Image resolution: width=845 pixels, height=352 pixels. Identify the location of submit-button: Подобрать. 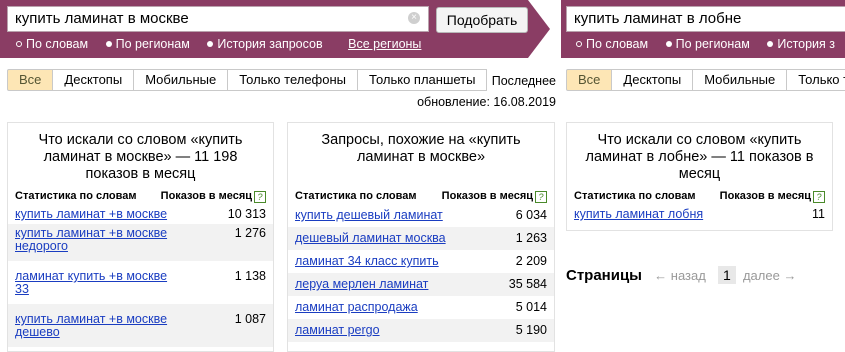
(482, 20).